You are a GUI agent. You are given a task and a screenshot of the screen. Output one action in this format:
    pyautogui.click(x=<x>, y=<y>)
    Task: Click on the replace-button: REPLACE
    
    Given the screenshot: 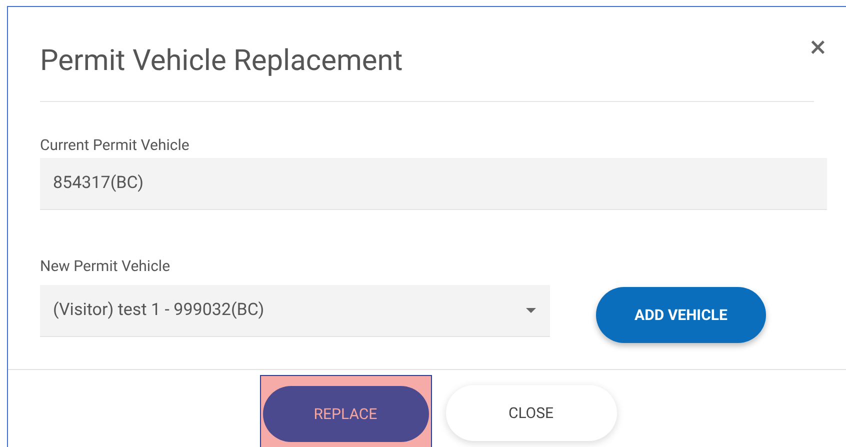 What is the action you would take?
    pyautogui.click(x=345, y=414)
    